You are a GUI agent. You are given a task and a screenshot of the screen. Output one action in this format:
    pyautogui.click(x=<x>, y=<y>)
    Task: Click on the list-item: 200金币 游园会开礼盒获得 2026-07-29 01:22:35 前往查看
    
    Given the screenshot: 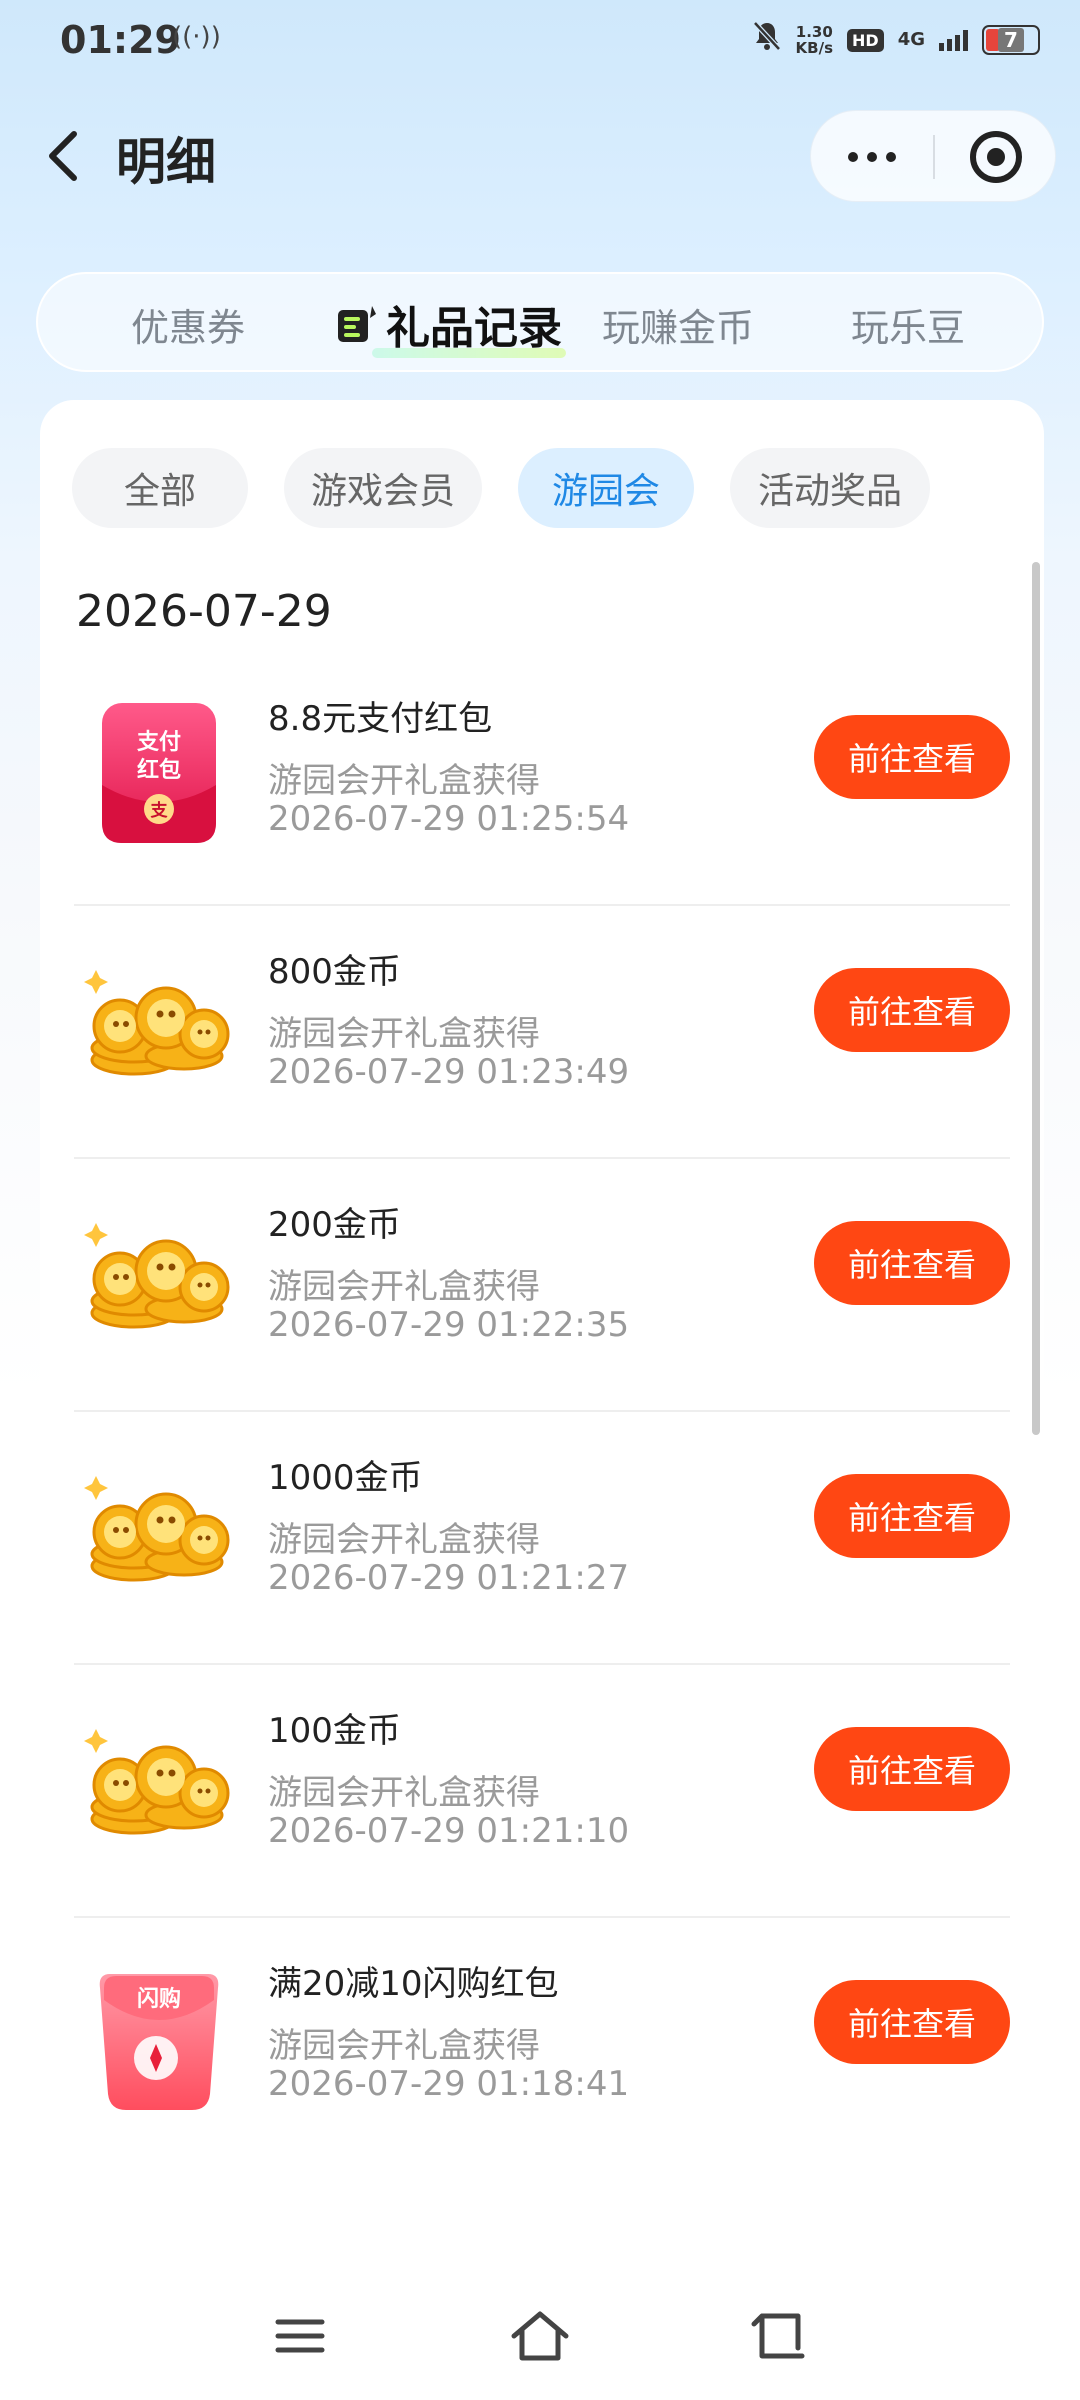 What is the action you would take?
    pyautogui.click(x=542, y=1285)
    